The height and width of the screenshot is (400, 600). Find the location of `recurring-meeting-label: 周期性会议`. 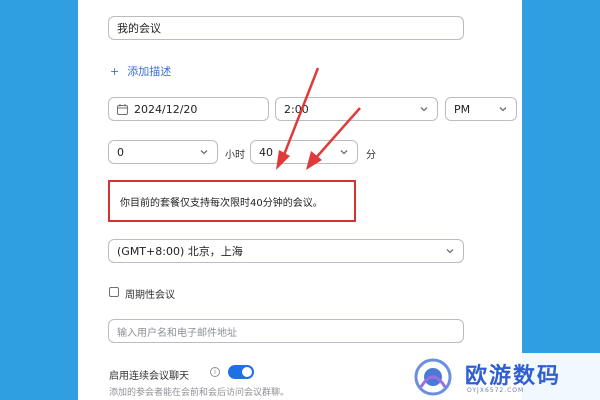

recurring-meeting-label: 周期性会议 is located at coordinates (150, 295).